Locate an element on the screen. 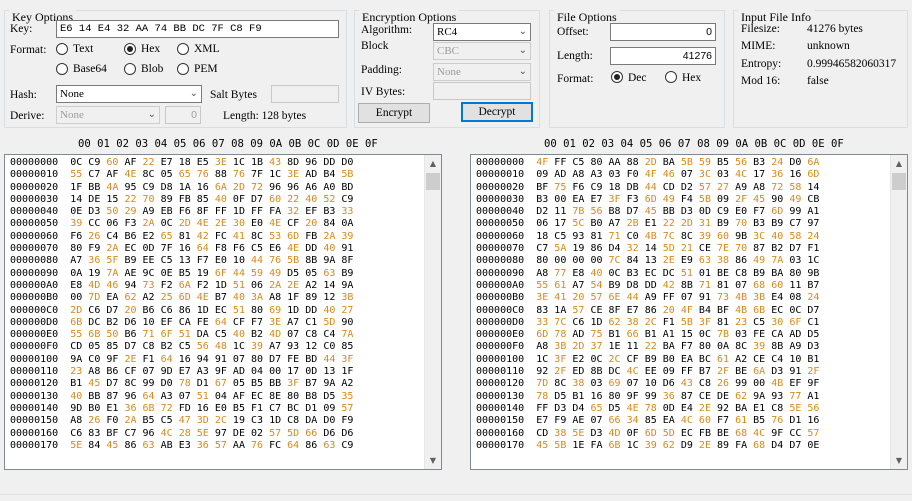 This screenshot has width=912, height=501. hex-byte: 7C is located at coordinates (668, 236).